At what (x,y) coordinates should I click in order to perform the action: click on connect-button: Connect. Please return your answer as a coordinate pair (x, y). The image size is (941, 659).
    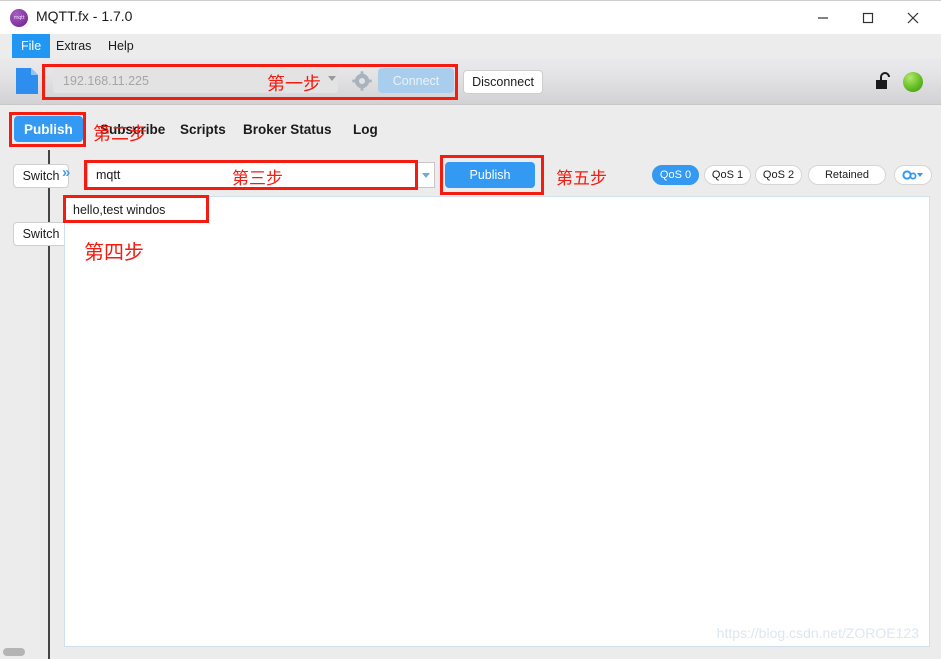
    Looking at the image, I should click on (416, 80).